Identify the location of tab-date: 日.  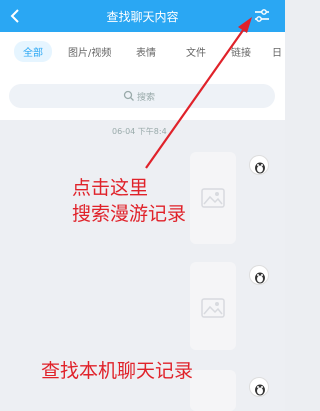
(277, 51).